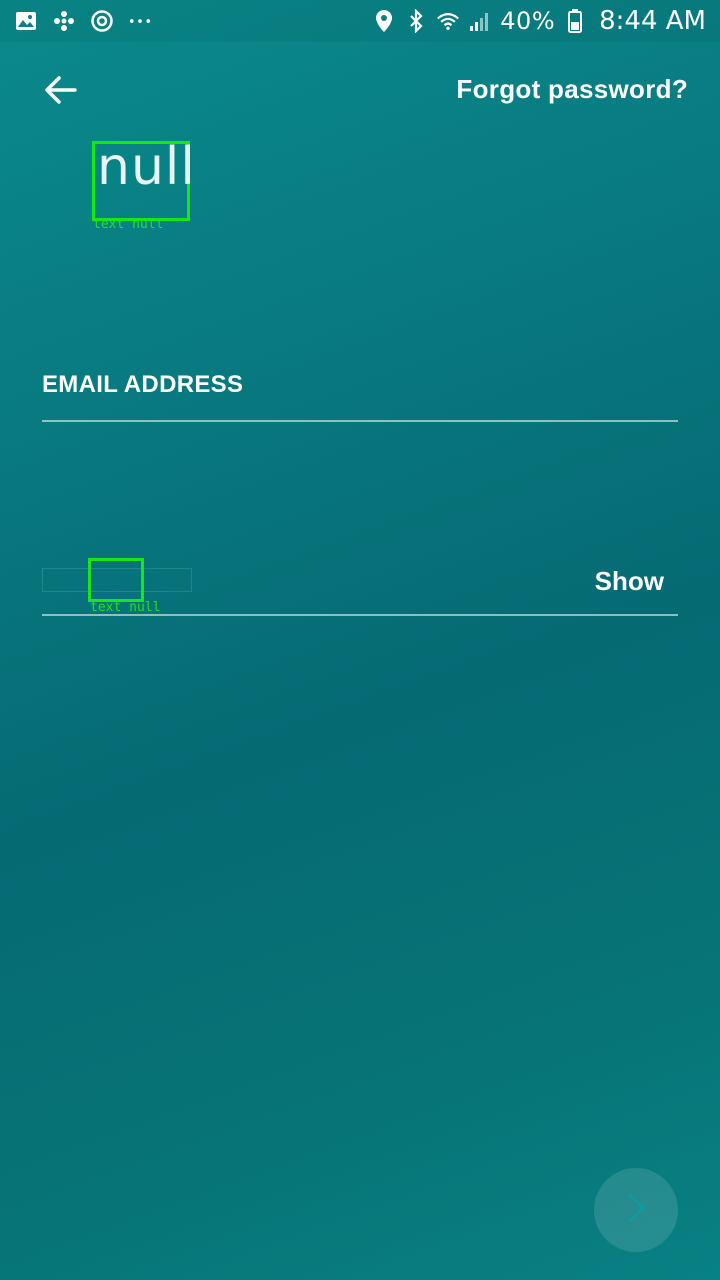 This screenshot has width=720, height=1280. What do you see at coordinates (26, 21) in the screenshot?
I see `gallery-icon` at bounding box center [26, 21].